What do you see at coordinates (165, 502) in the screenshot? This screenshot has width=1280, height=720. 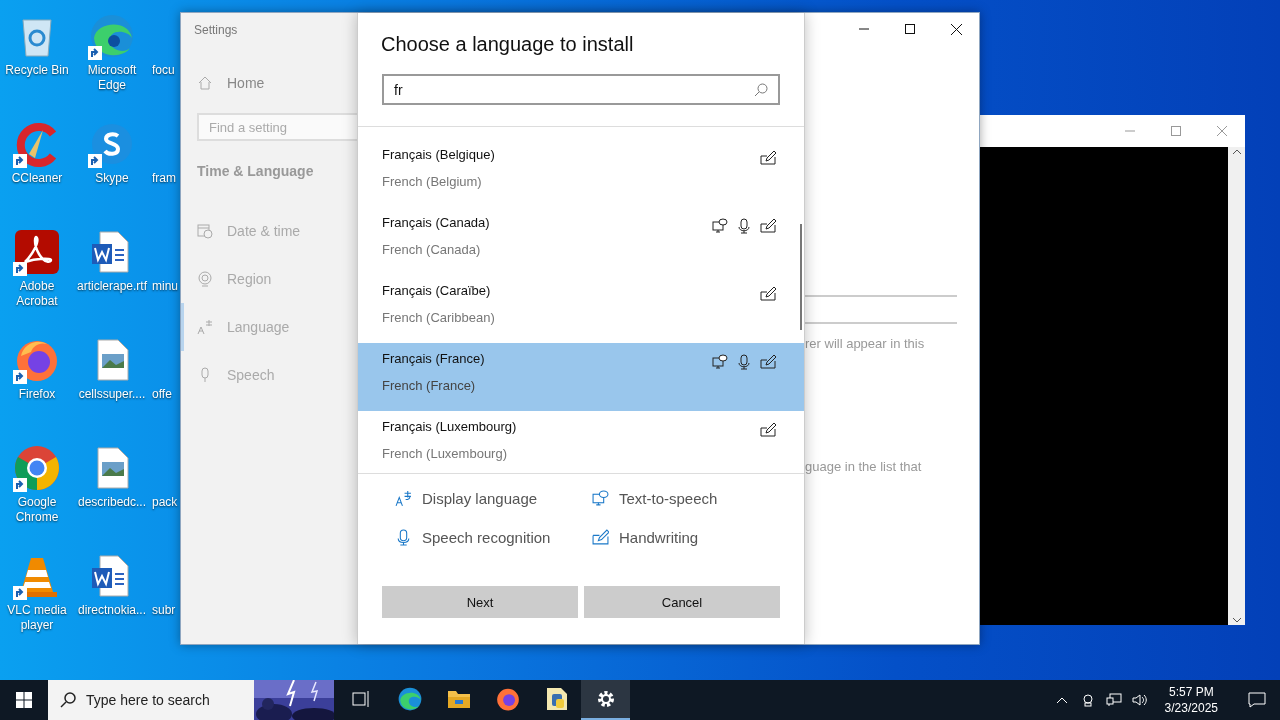 I see `desktop-icon-label: pack` at bounding box center [165, 502].